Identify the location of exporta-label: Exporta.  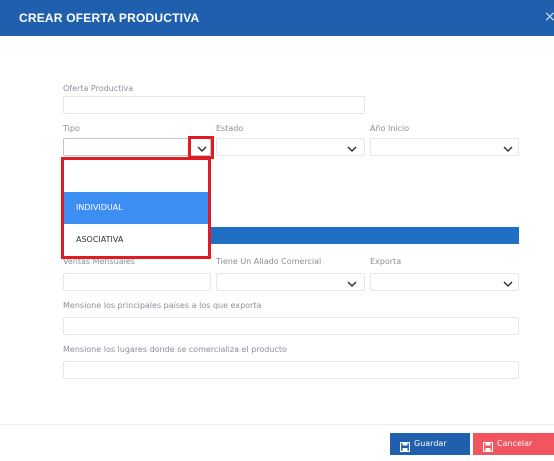
(386, 261).